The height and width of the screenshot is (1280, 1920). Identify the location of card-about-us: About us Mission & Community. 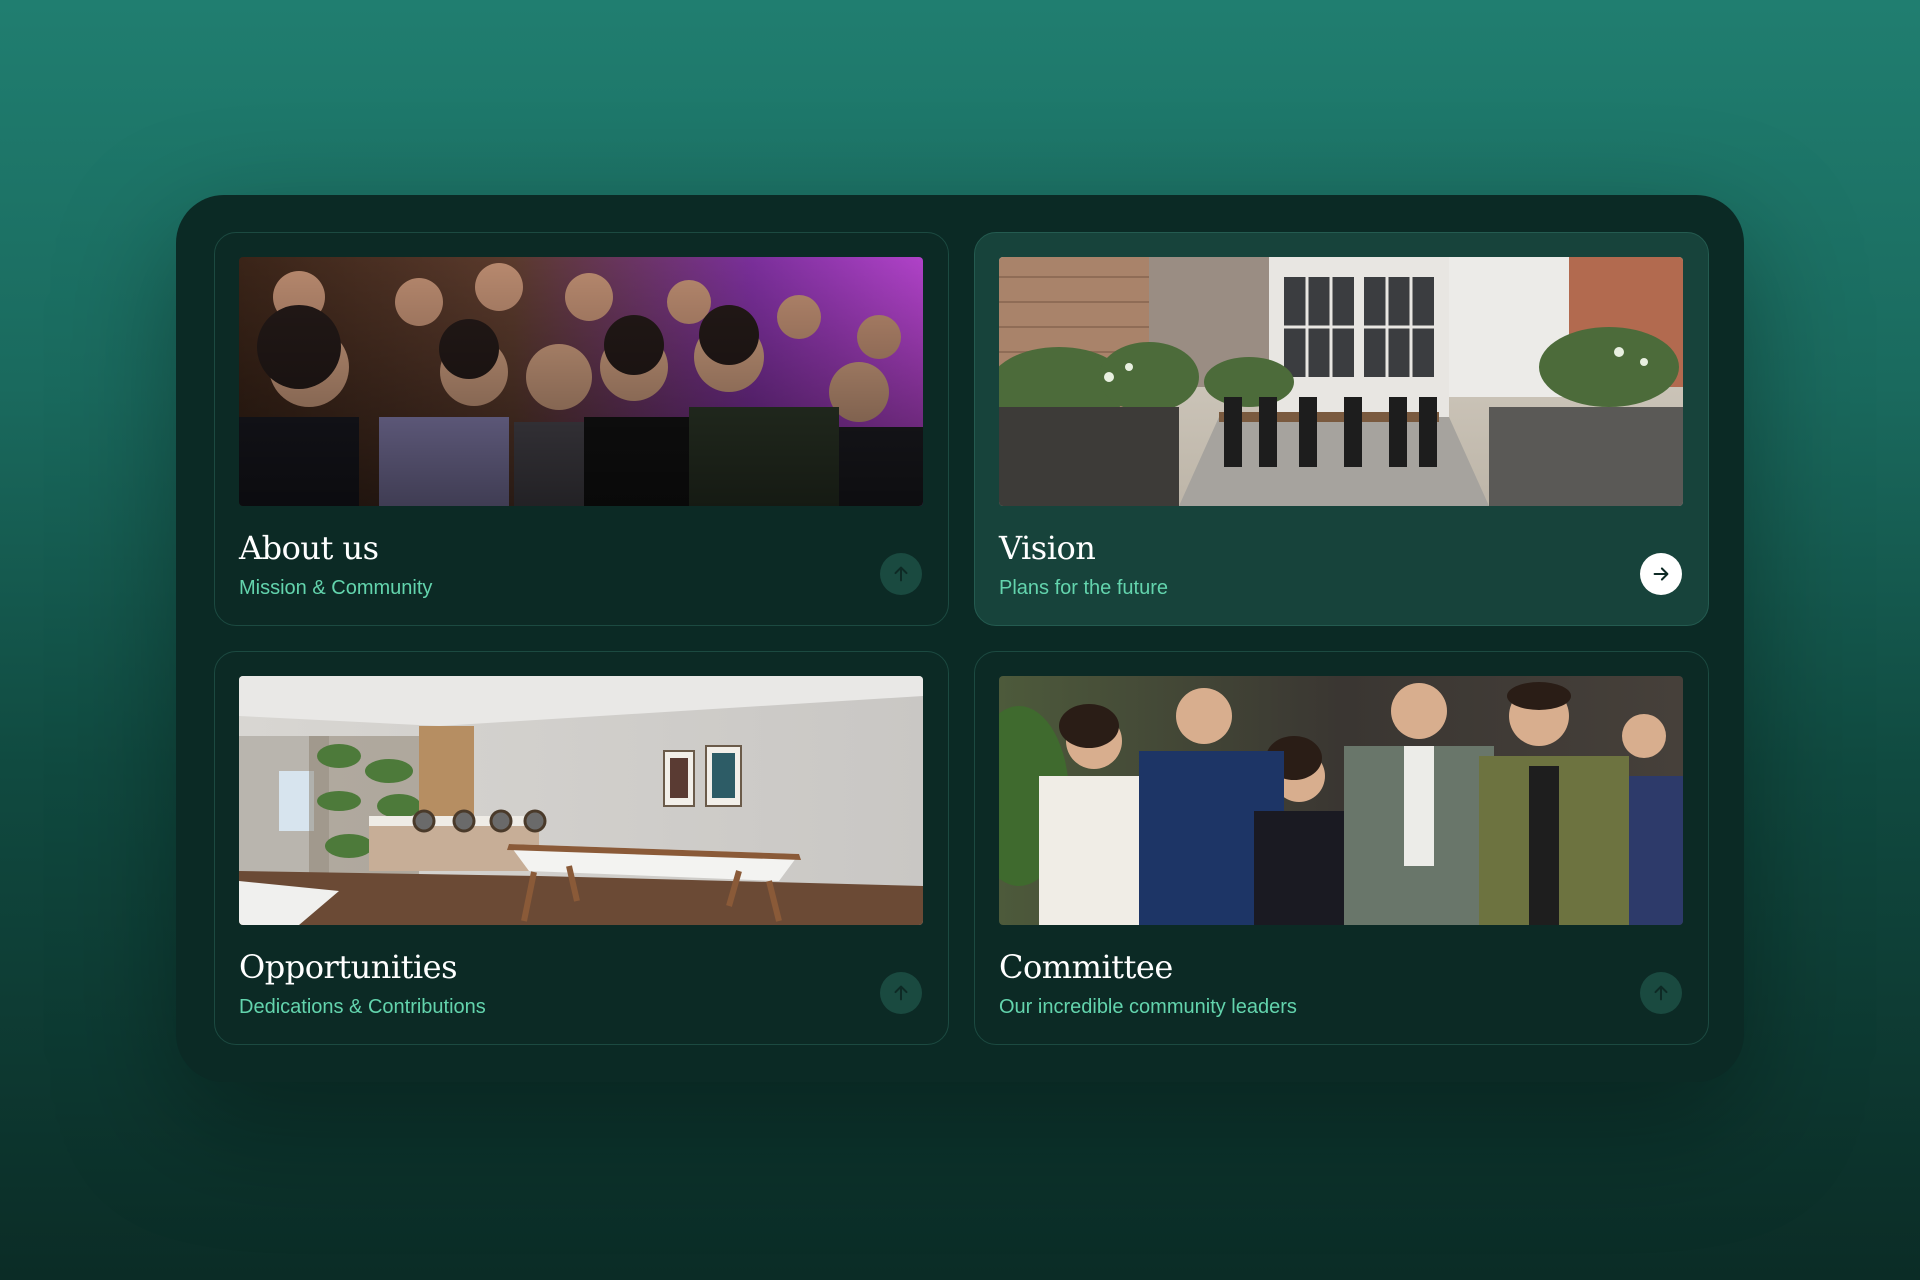
(581, 429).